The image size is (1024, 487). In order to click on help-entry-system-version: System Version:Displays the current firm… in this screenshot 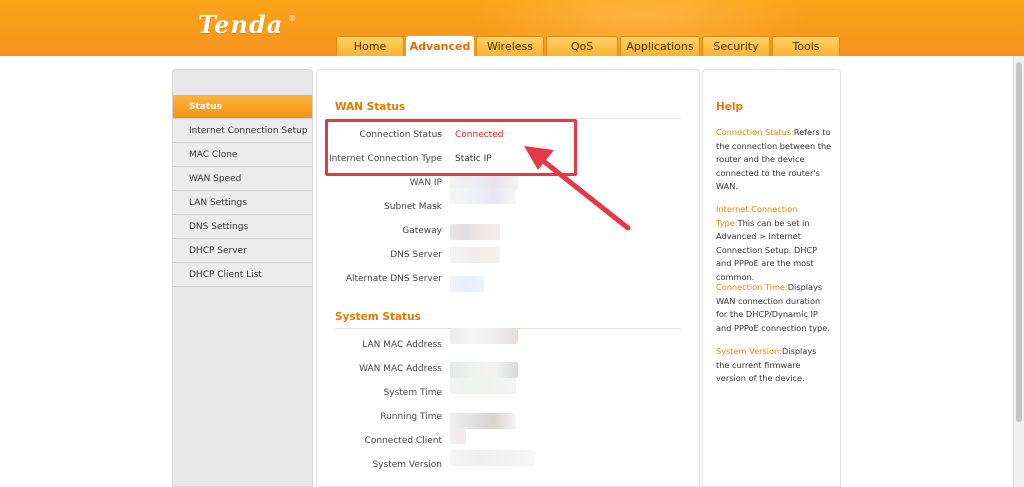, I will do `click(774, 365)`.